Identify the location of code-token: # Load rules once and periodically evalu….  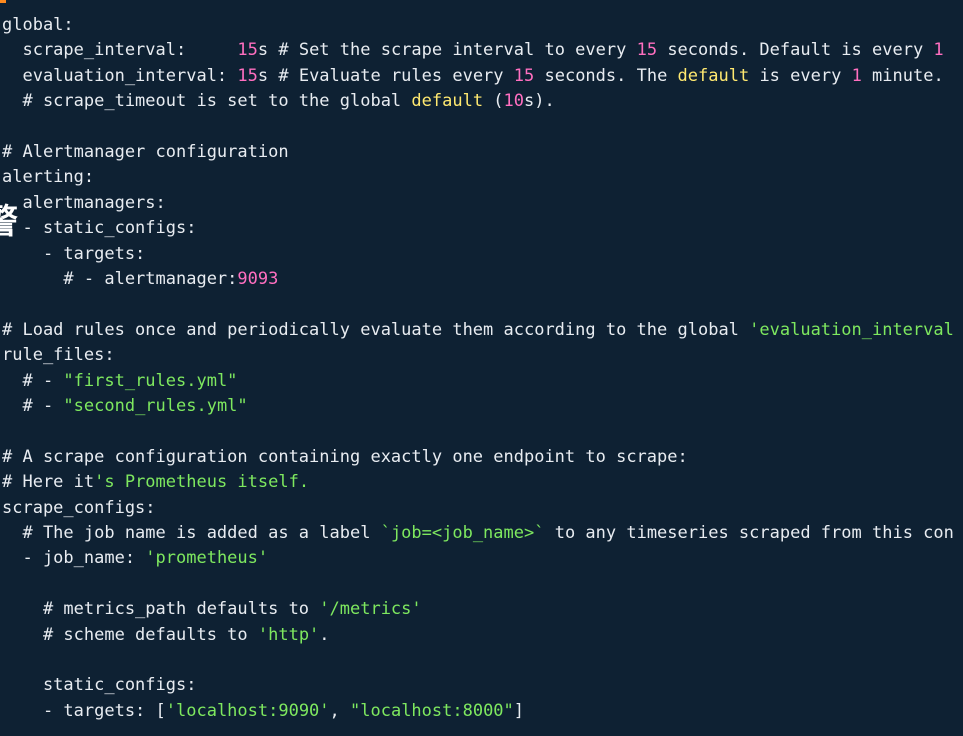
(376, 329).